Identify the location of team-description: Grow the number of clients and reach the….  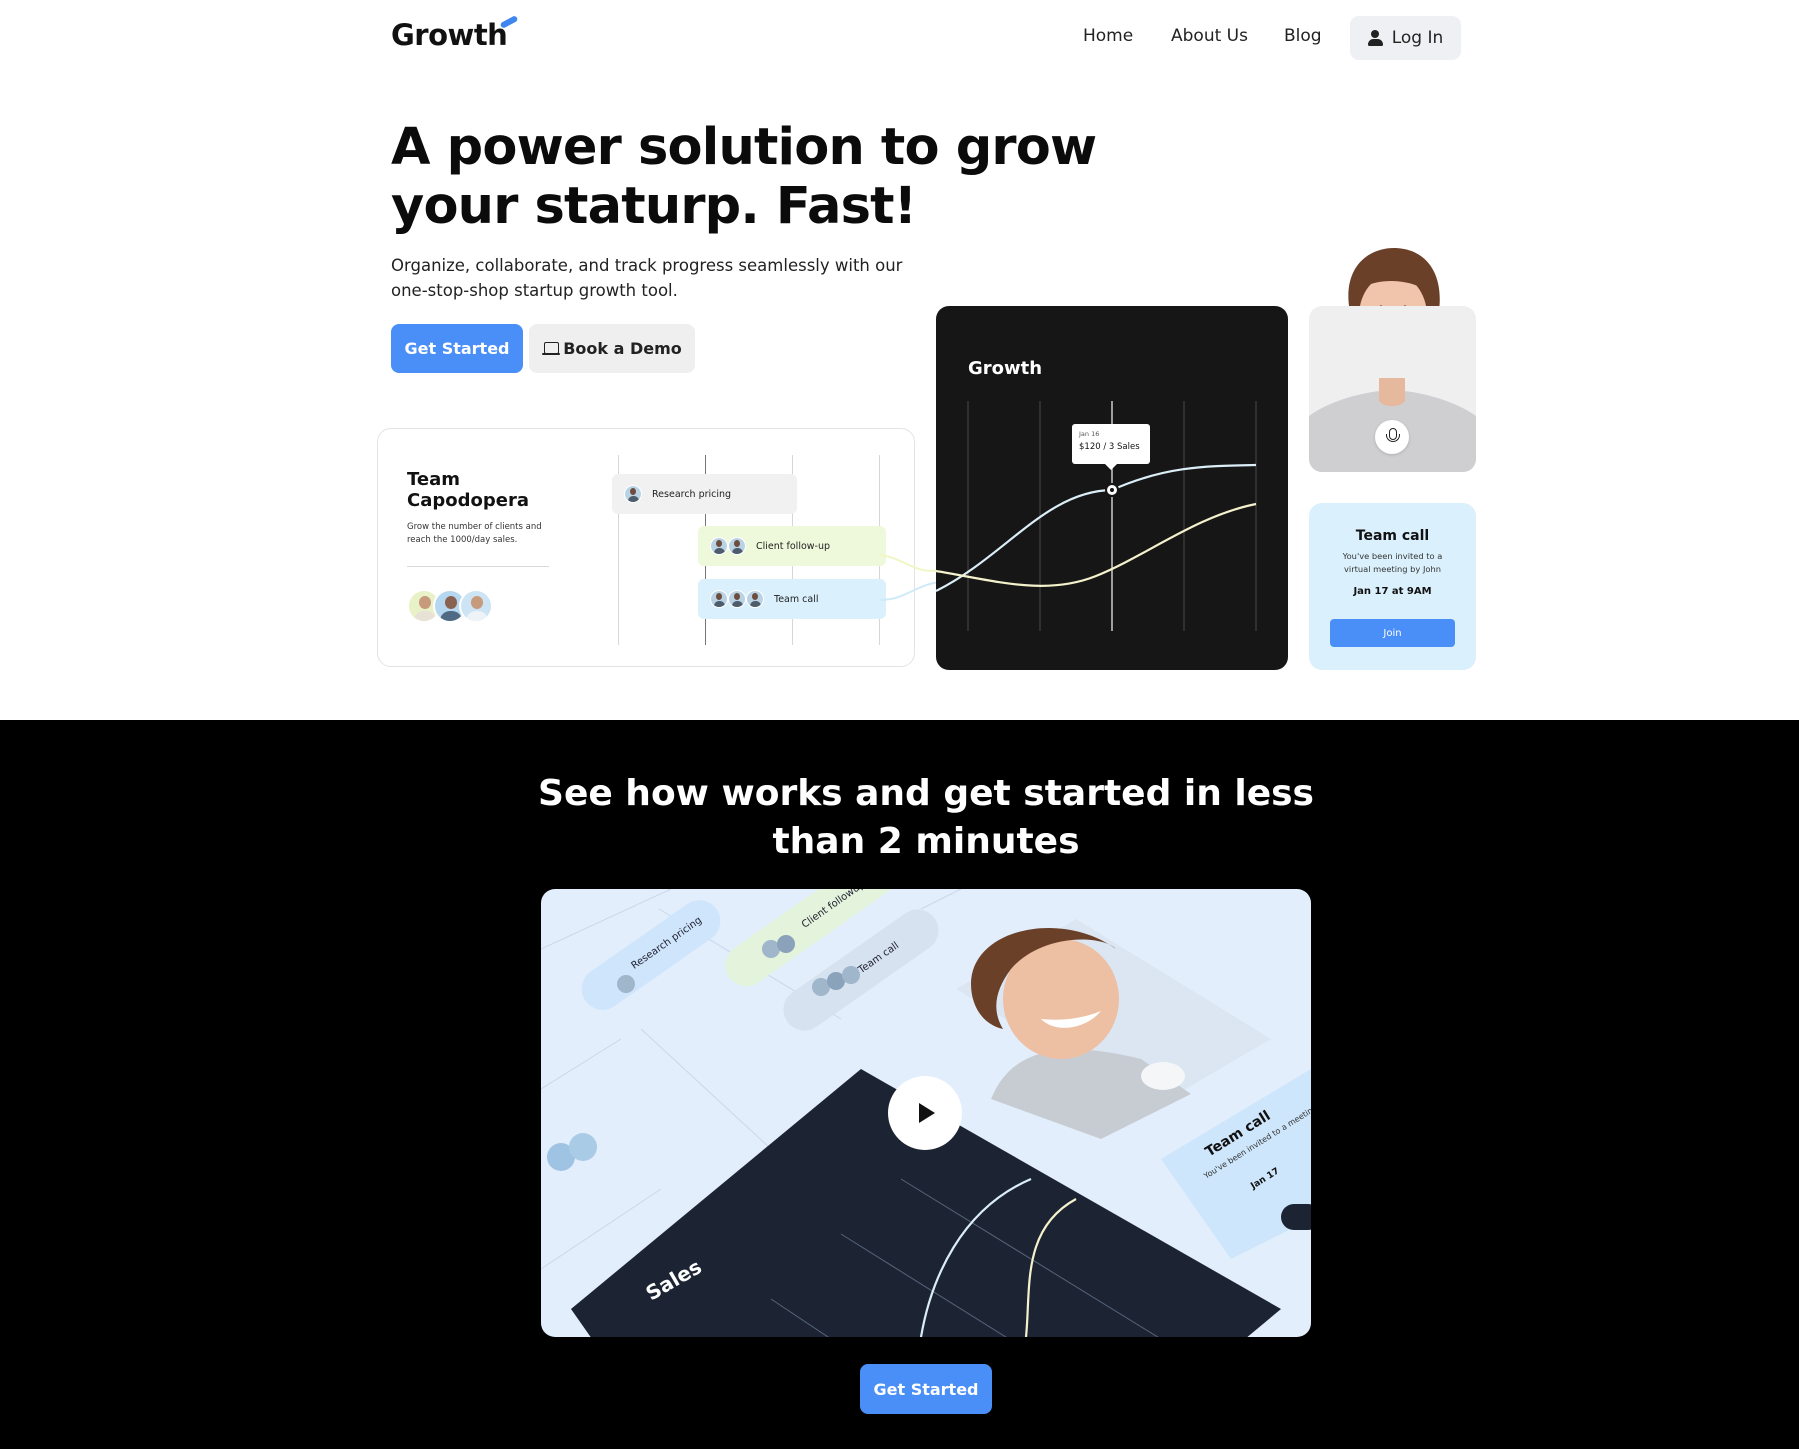
(474, 533).